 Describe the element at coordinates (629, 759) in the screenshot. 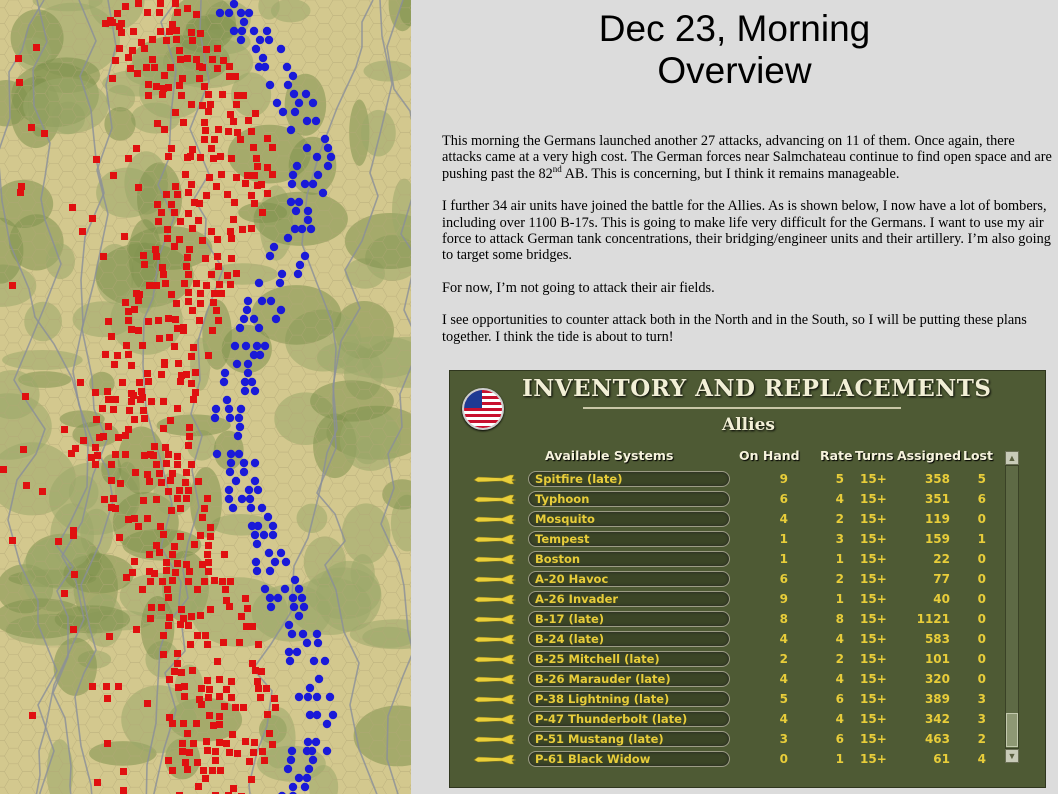

I see `system-name-button: P-61 Black Widow` at that location.